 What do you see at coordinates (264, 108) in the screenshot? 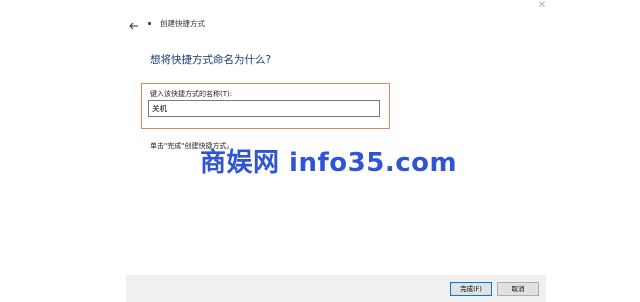
I see `shortcut-name-input` at bounding box center [264, 108].